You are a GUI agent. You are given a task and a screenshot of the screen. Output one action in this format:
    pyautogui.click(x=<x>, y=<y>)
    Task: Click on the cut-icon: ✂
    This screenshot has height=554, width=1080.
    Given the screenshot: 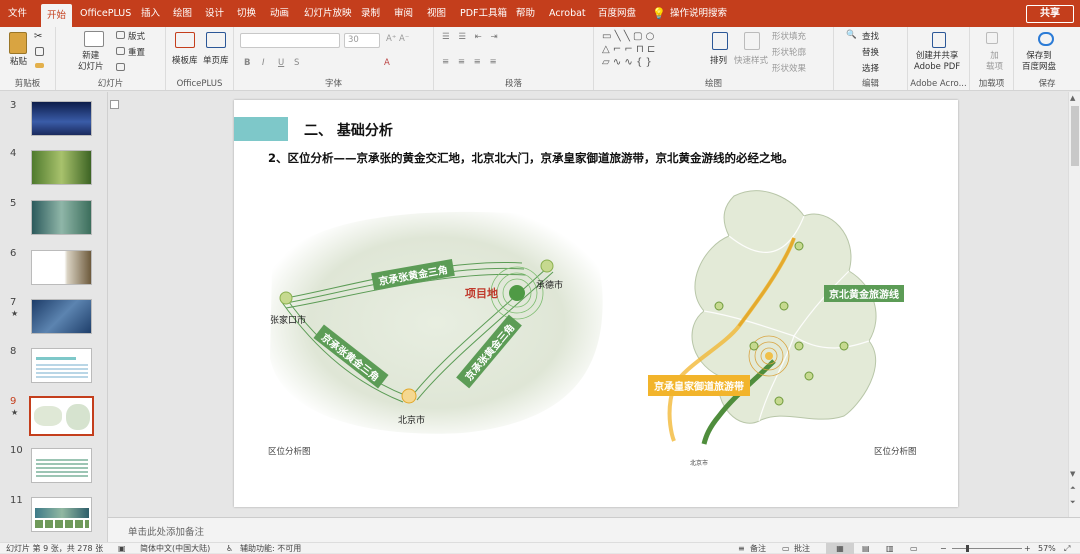 What is the action you would take?
    pyautogui.click(x=38, y=36)
    